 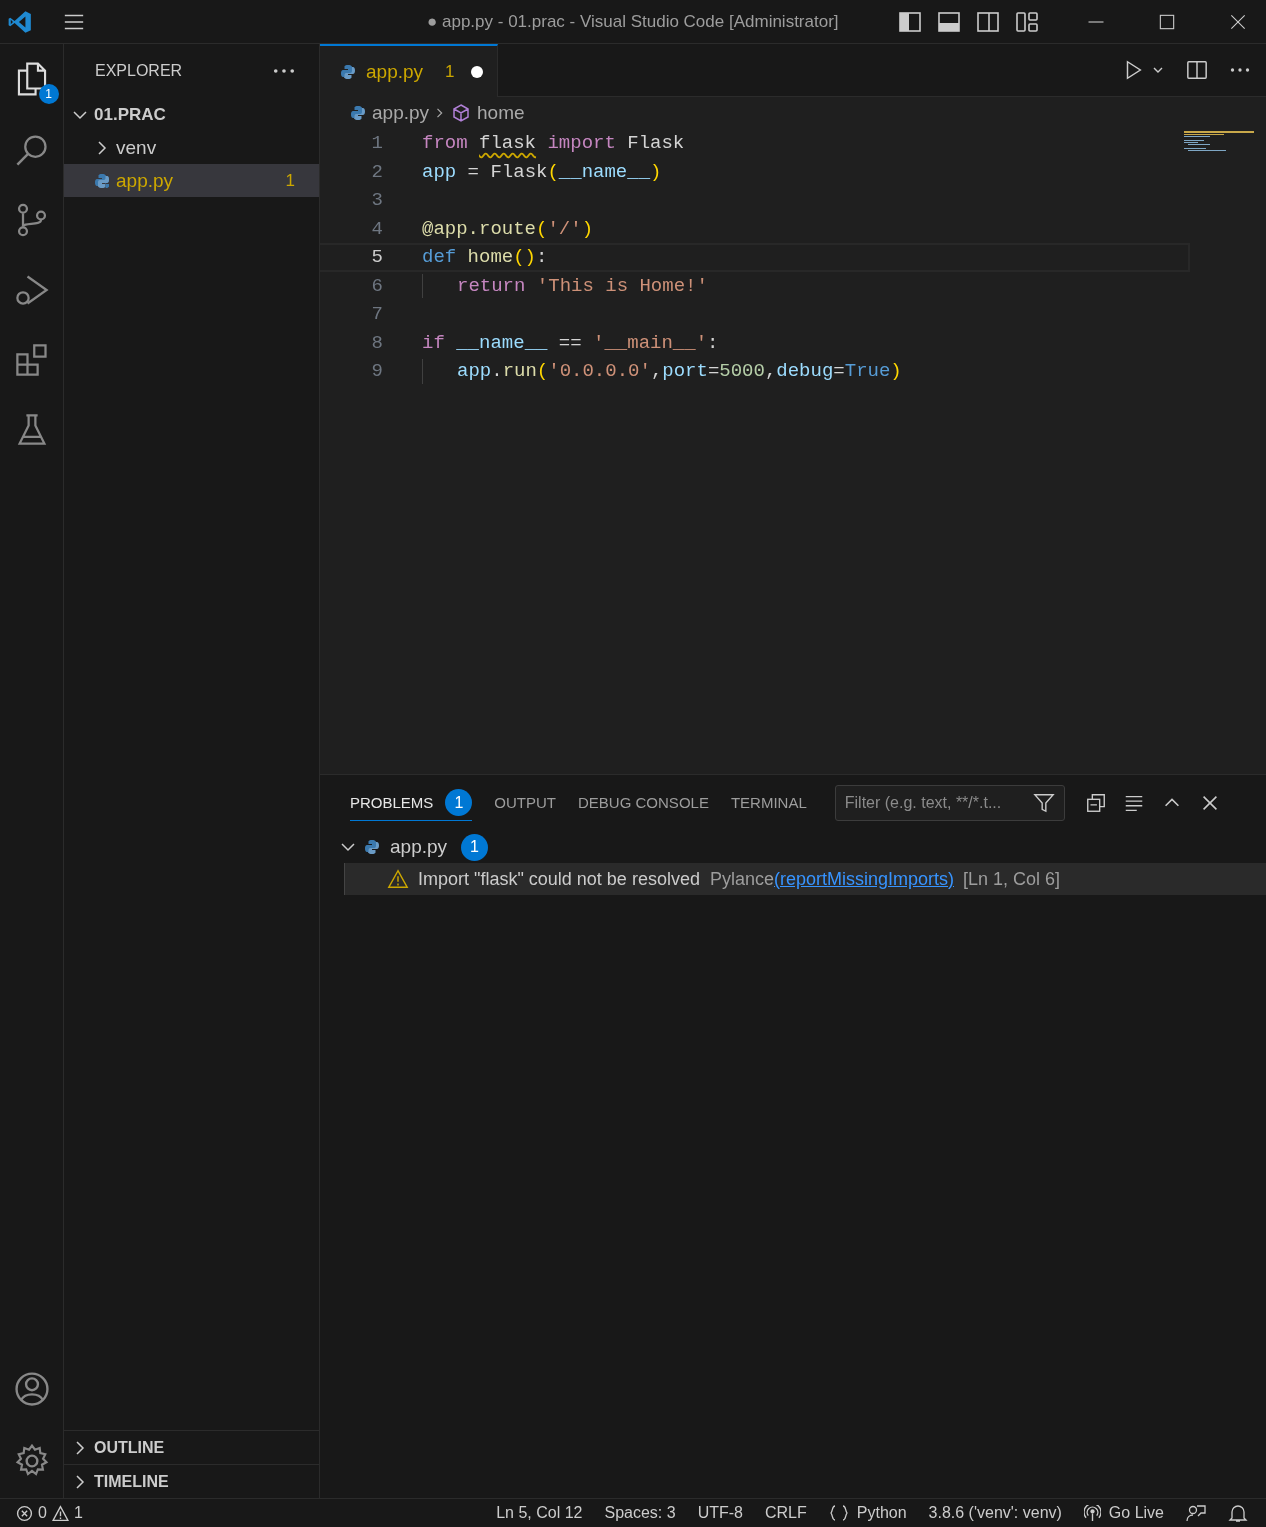 I want to click on code-line: app = Flask(__name__), so click(x=542, y=171).